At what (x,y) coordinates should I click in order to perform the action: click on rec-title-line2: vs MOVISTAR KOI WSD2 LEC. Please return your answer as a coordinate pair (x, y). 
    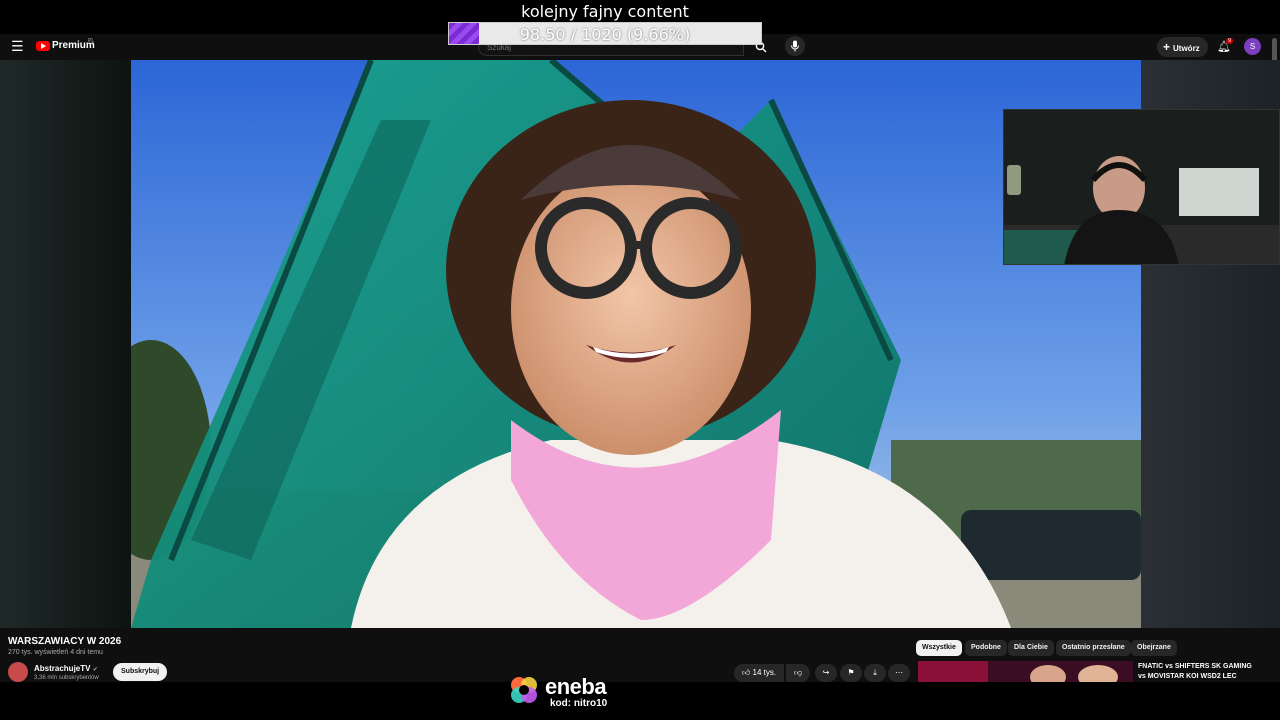
    Looking at the image, I should click on (1187, 676).